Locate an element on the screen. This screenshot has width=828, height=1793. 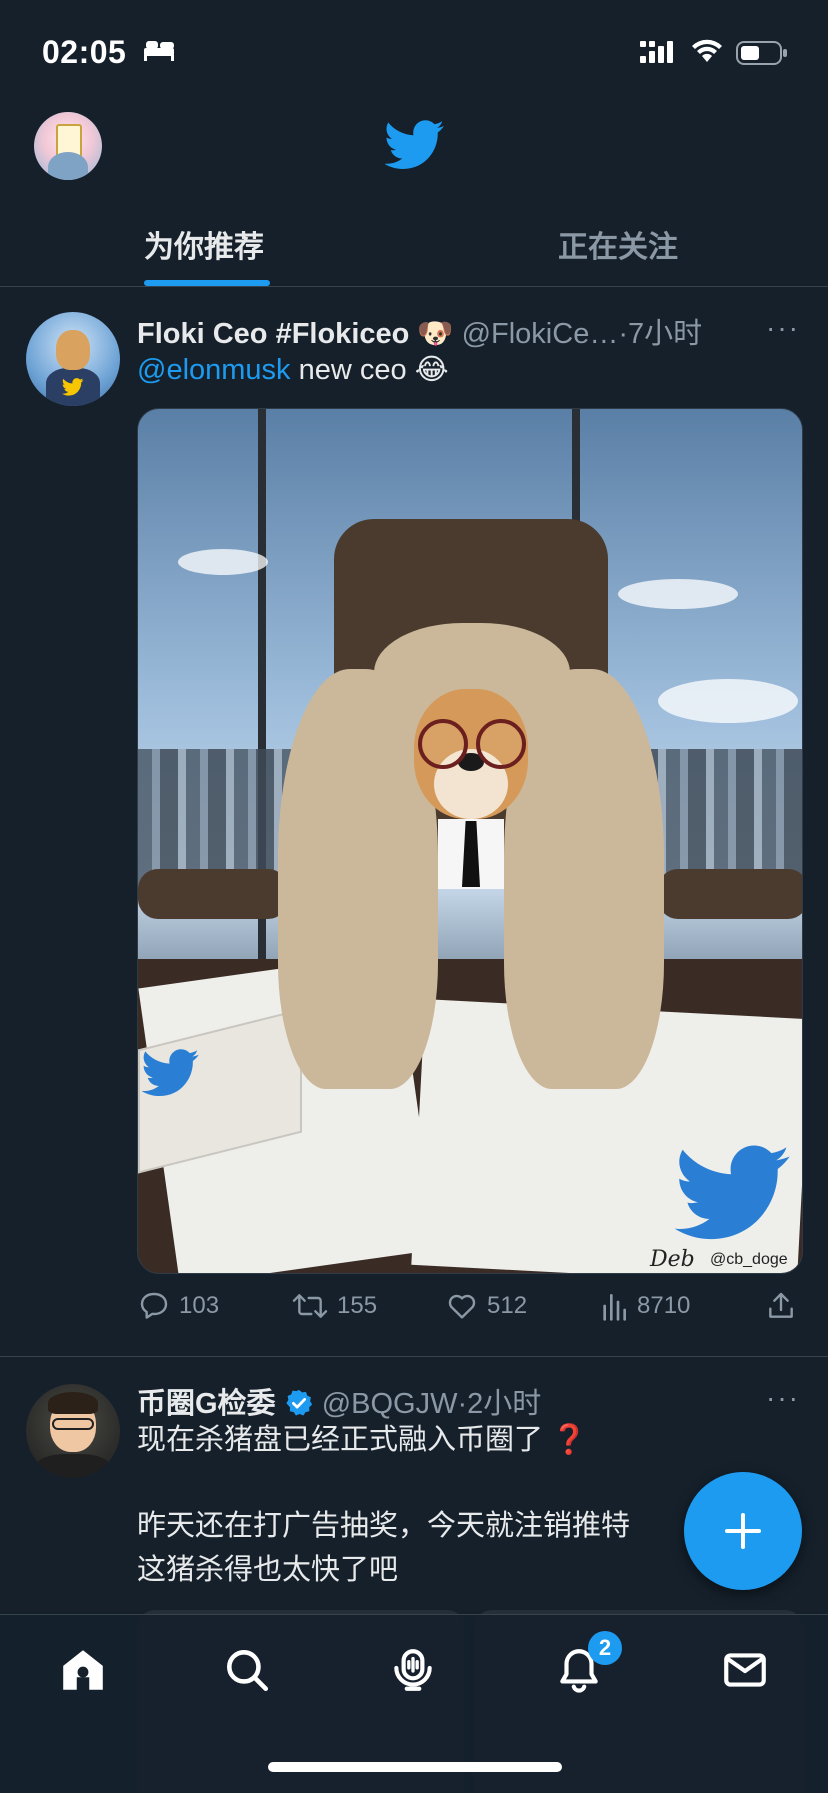
timeline-tabs: 为你推荐 正在关注 is located at coordinates (414, 243).